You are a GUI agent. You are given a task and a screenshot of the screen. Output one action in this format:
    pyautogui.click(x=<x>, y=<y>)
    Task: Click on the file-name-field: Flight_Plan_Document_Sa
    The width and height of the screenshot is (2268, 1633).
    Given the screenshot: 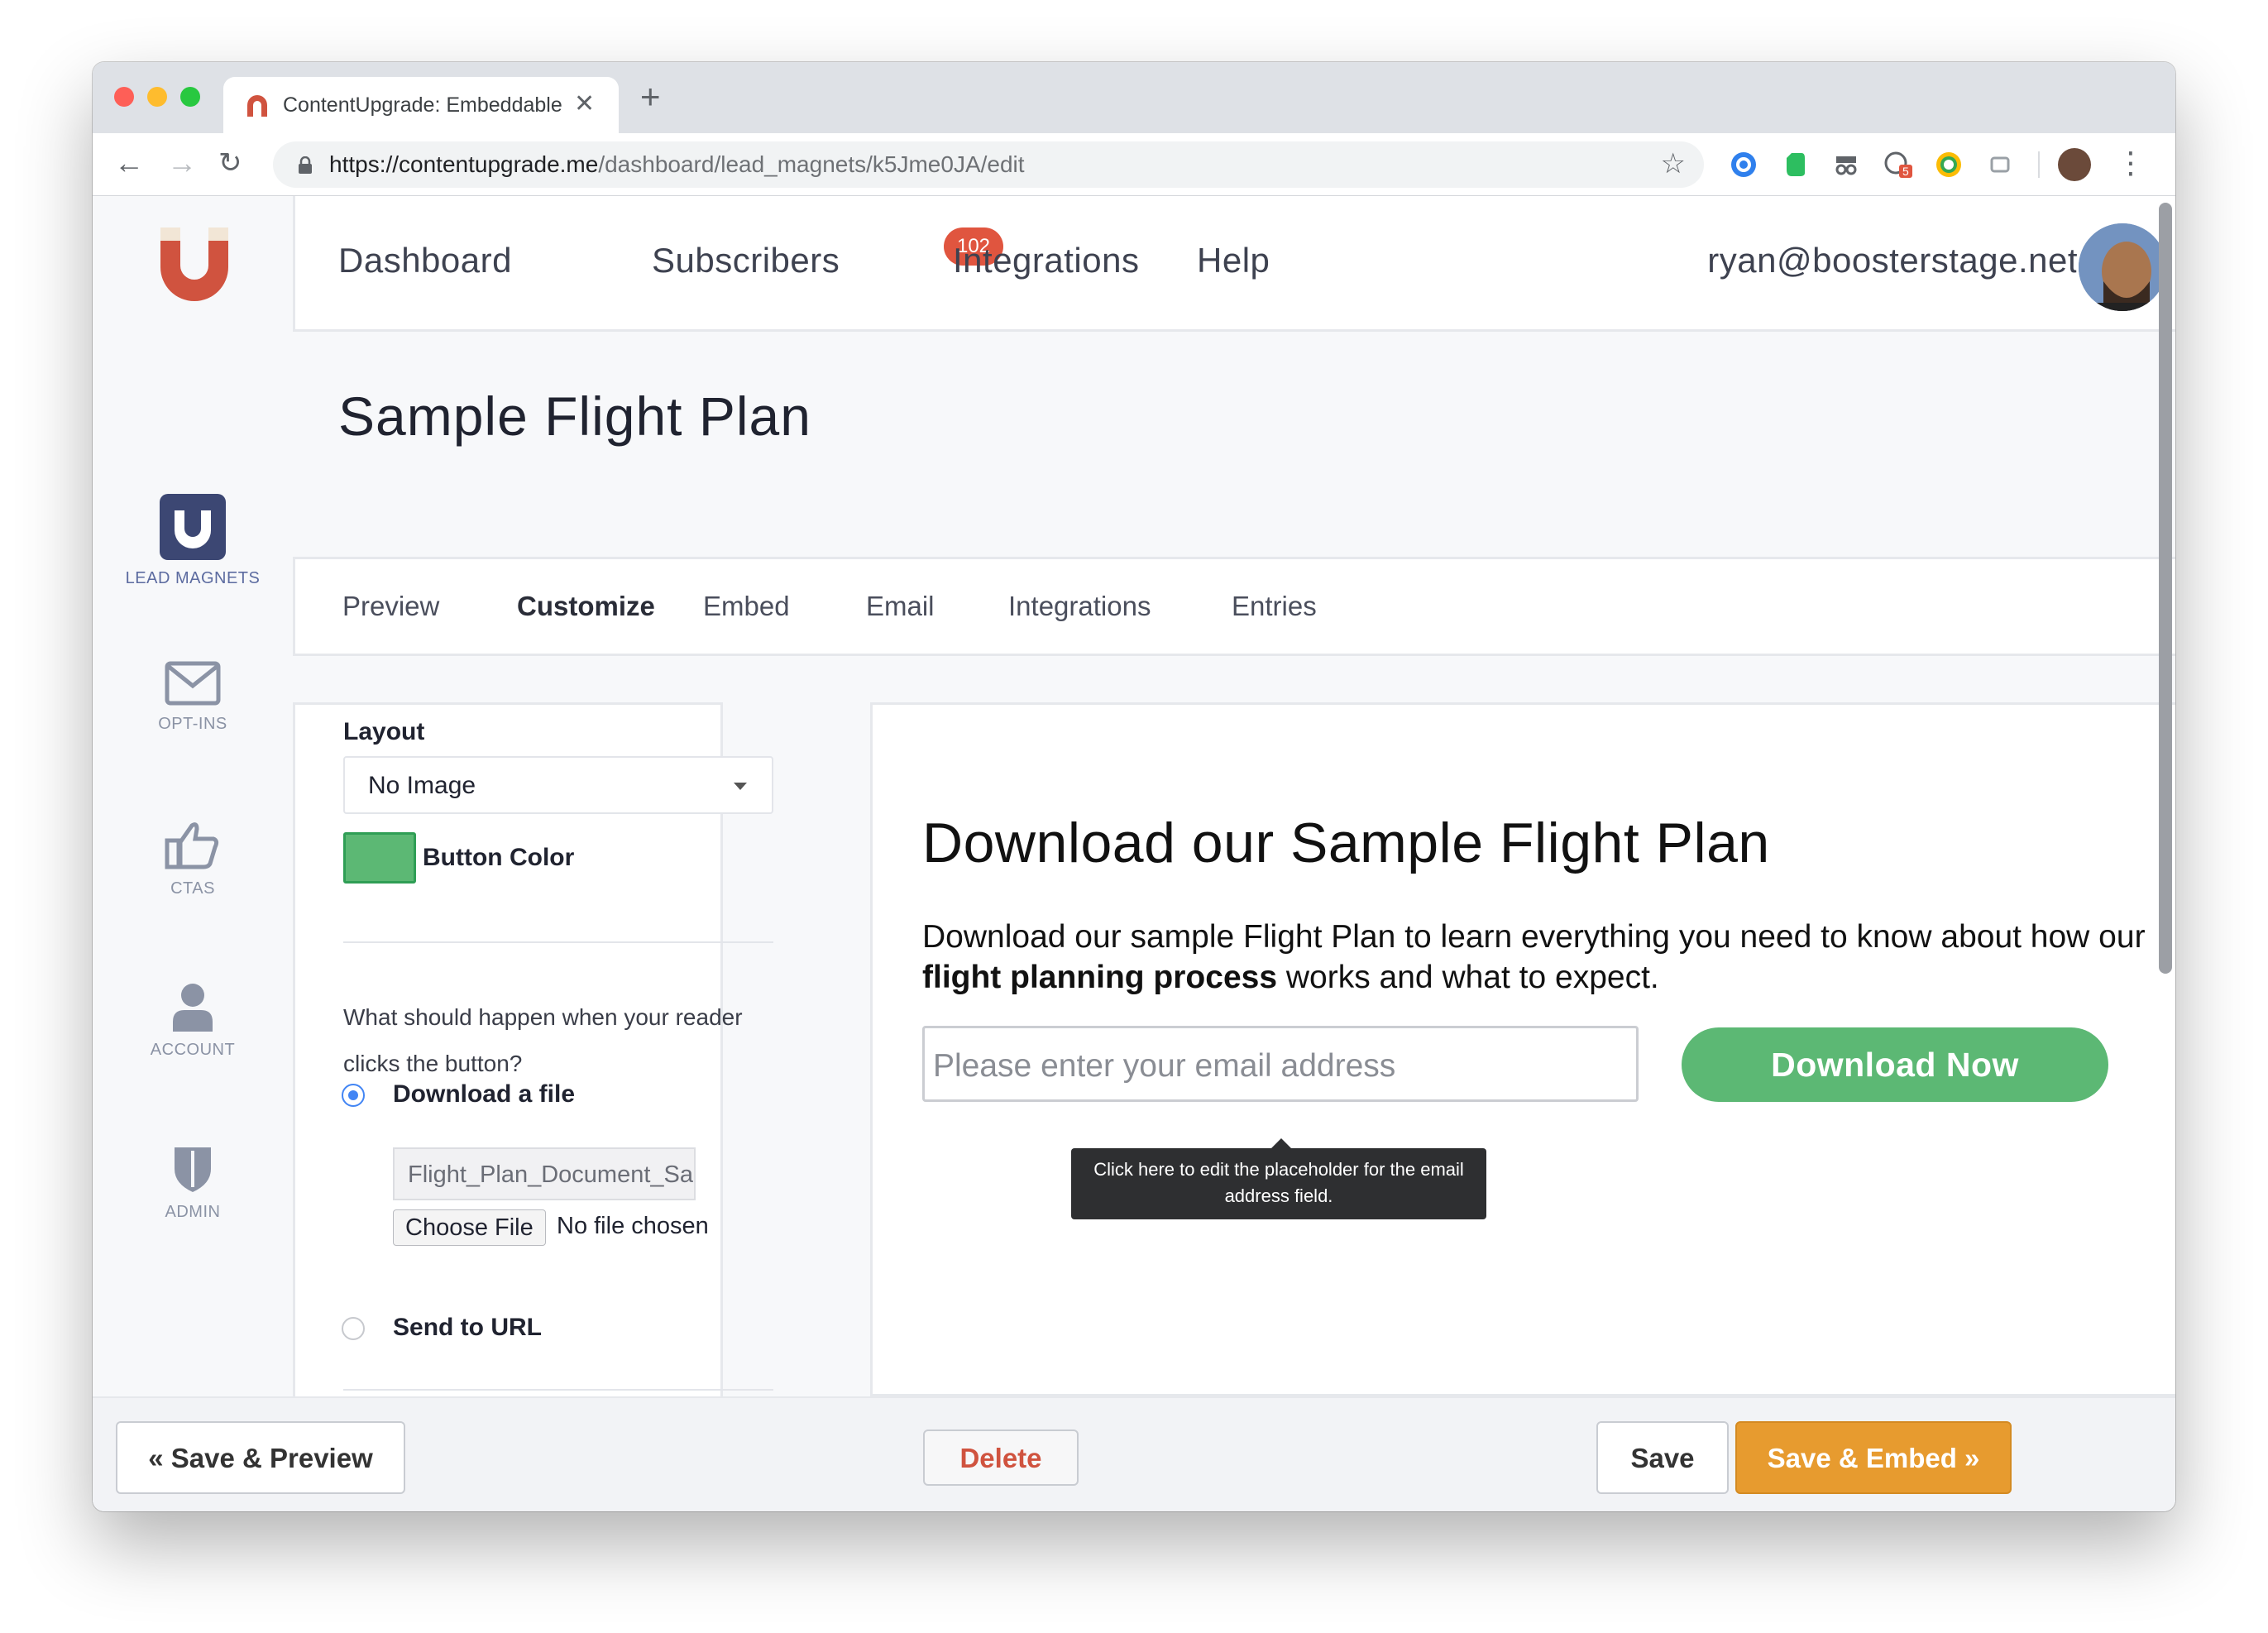 What is the action you would take?
    pyautogui.click(x=544, y=1173)
    